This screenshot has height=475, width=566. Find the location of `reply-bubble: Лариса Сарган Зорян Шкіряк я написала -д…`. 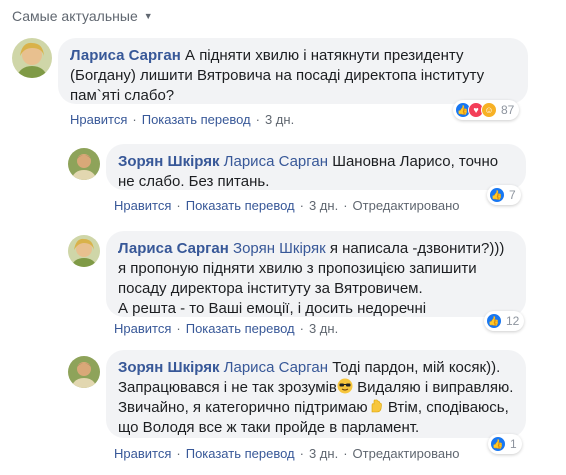

reply-bubble: Лариса Сарган Зорян Шкіряк я написала -д… is located at coordinates (316, 274).